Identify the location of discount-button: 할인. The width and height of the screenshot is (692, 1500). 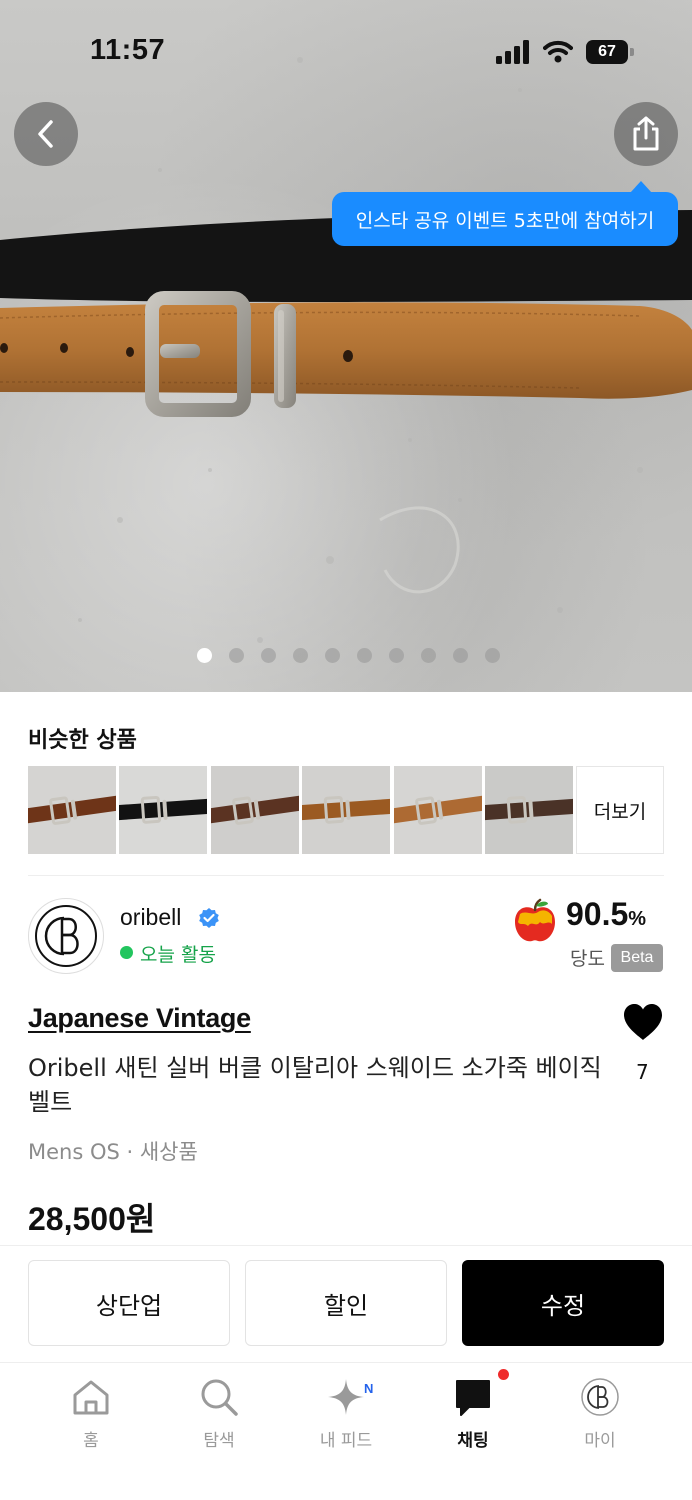
(346, 1303).